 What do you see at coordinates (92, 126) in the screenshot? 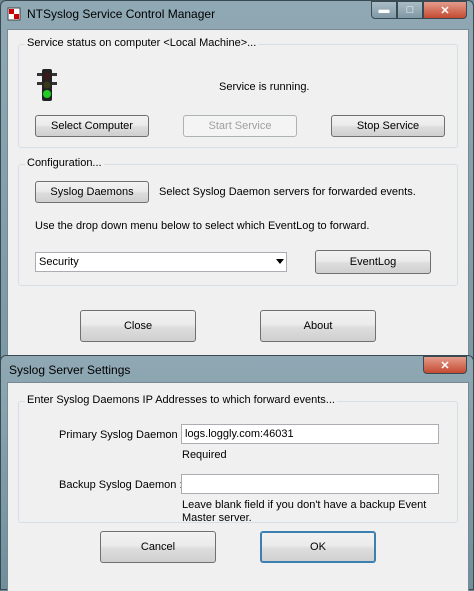
I see `select-computer-button: Select Computer` at bounding box center [92, 126].